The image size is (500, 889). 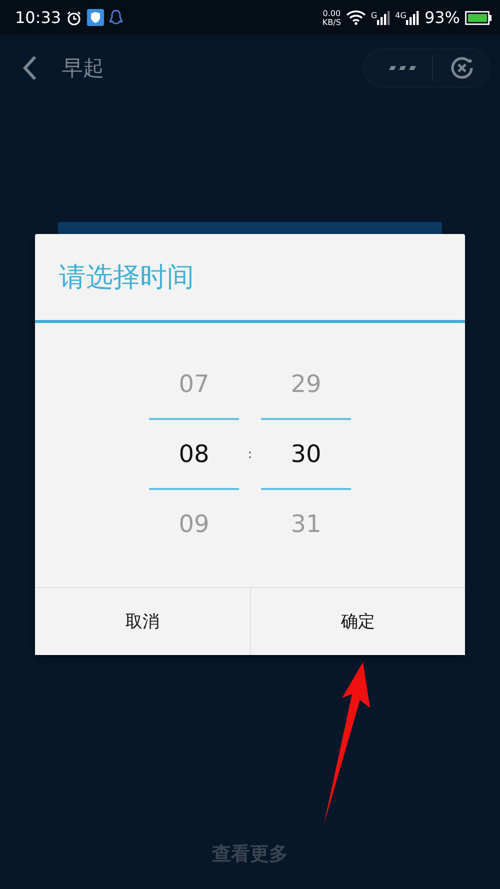 What do you see at coordinates (374, 15) in the screenshot?
I see `network-type-label: G` at bounding box center [374, 15].